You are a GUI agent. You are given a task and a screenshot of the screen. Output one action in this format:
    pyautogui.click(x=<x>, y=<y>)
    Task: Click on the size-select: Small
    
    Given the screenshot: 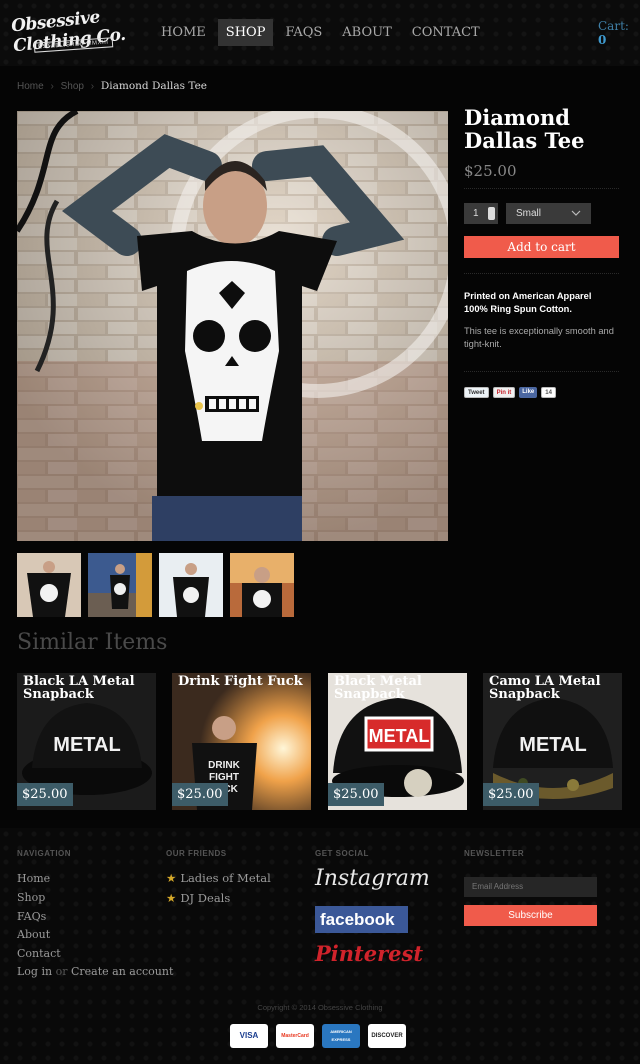 What is the action you would take?
    pyautogui.click(x=548, y=213)
    